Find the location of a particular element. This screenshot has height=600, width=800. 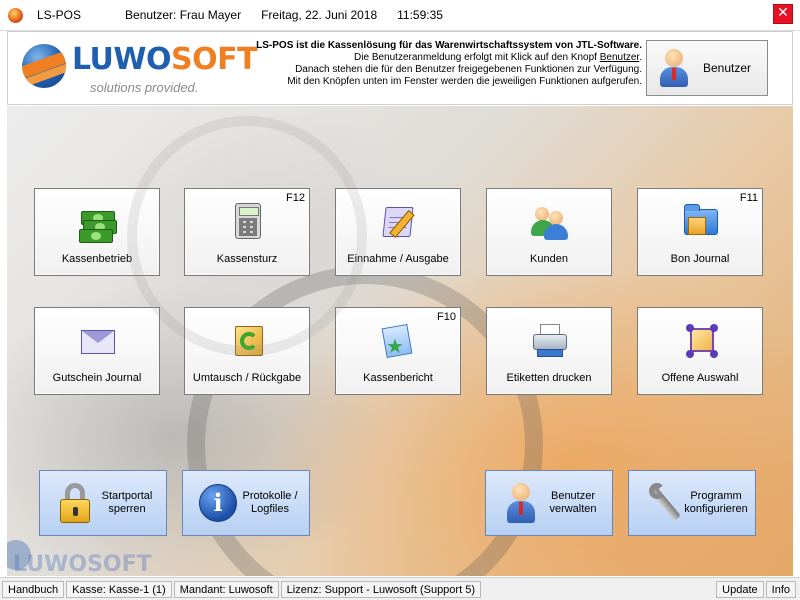

current-user-text: Benutzer: Frau Mayer is located at coordinates (183, 15).